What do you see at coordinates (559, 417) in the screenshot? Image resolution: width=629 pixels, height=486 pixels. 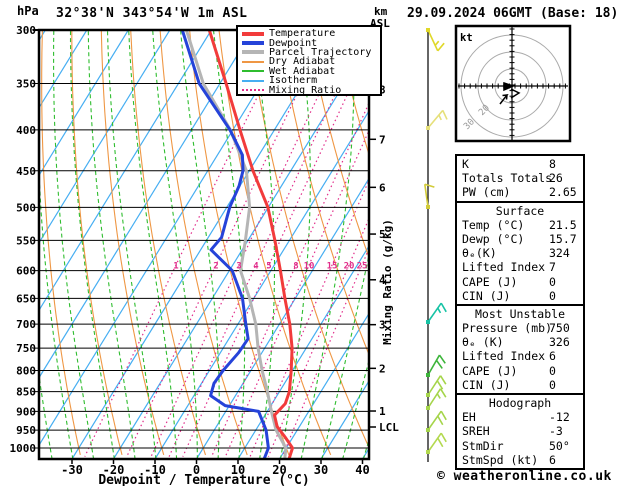 I see `index-value: -12` at bounding box center [559, 417].